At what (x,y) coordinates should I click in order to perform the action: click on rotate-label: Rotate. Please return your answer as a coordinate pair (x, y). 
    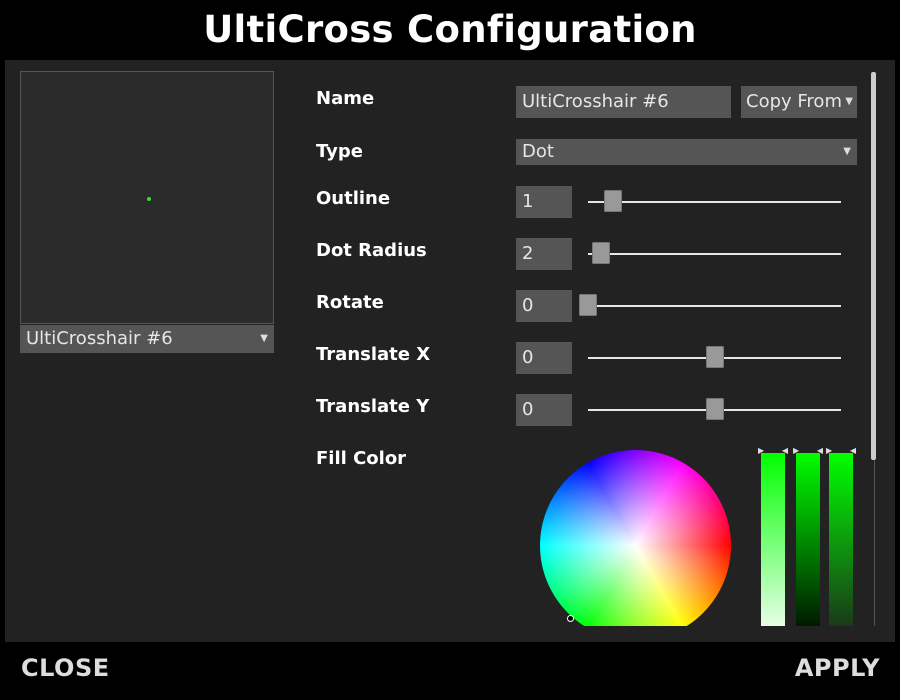
    Looking at the image, I should click on (350, 302).